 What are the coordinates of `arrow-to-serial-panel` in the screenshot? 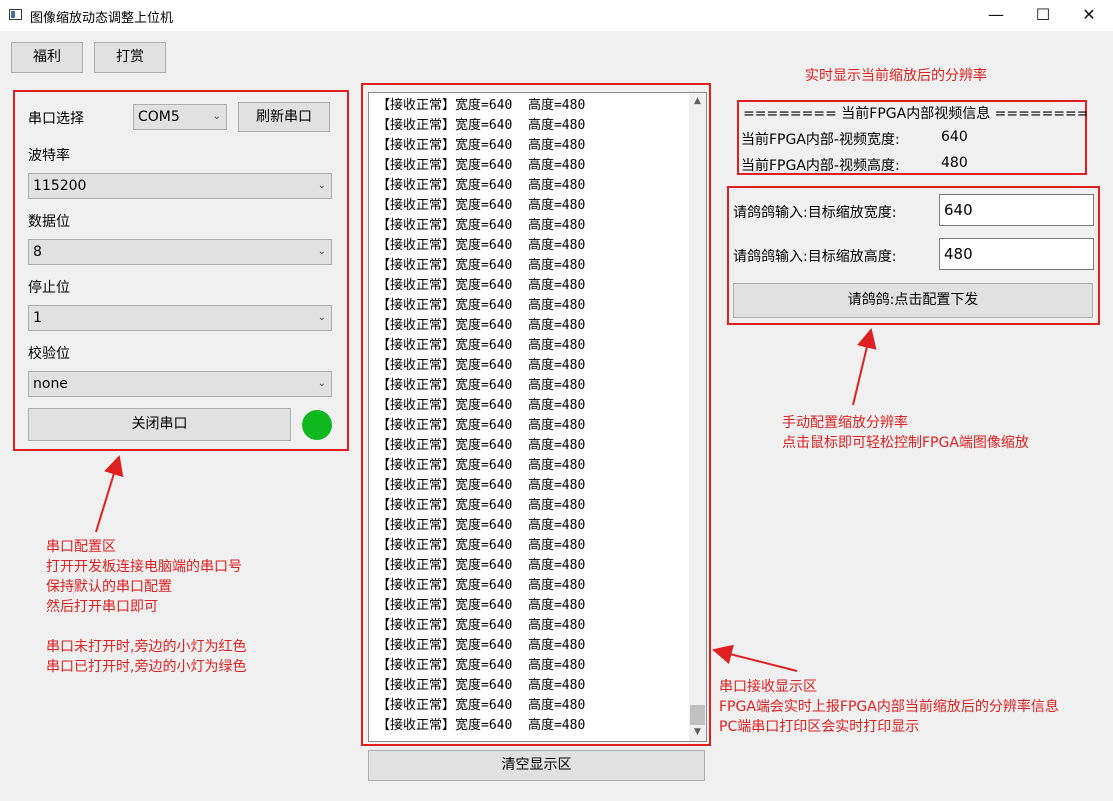 It's located at (109, 494).